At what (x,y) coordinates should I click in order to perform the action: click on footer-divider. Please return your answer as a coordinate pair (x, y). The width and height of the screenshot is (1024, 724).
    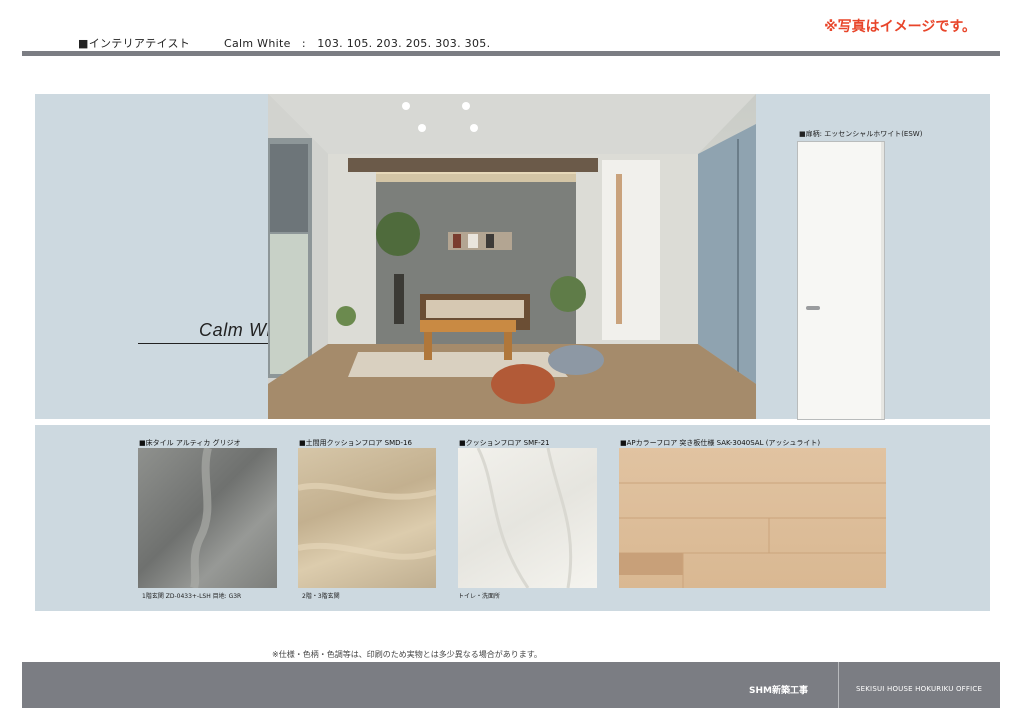
    Looking at the image, I should click on (838, 685).